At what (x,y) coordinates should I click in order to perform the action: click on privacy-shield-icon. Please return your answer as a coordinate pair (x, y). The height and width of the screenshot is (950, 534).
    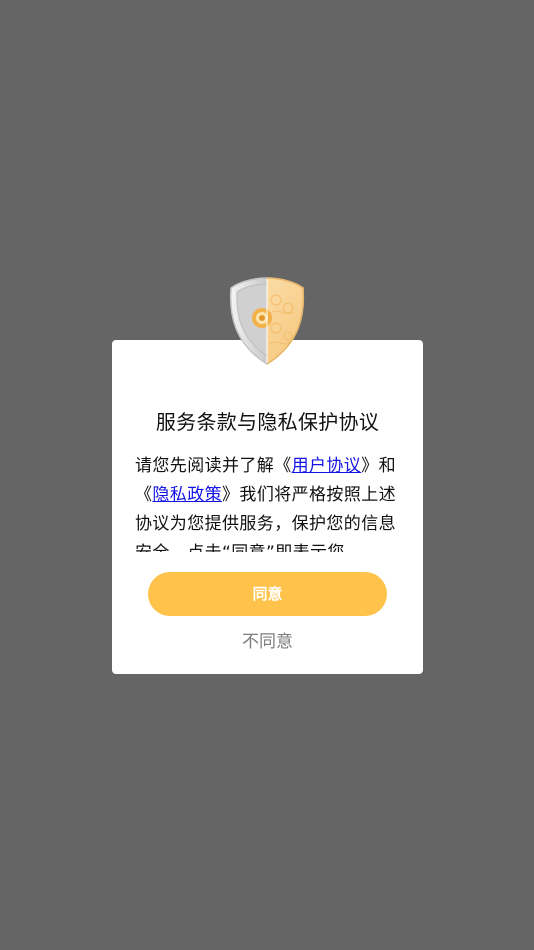
    Looking at the image, I should click on (267, 321).